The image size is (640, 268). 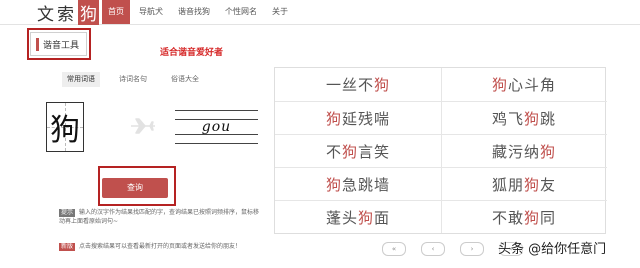 I want to click on first-page-button: «, so click(x=394, y=249).